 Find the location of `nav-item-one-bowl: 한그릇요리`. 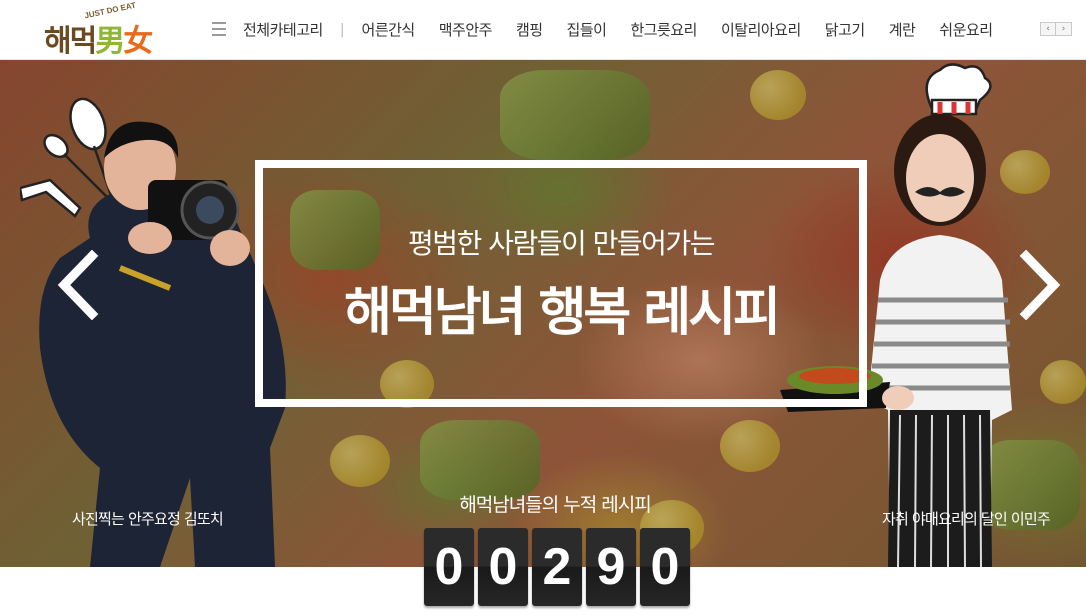

nav-item-one-bowl: 한그릇요리 is located at coordinates (663, 29).